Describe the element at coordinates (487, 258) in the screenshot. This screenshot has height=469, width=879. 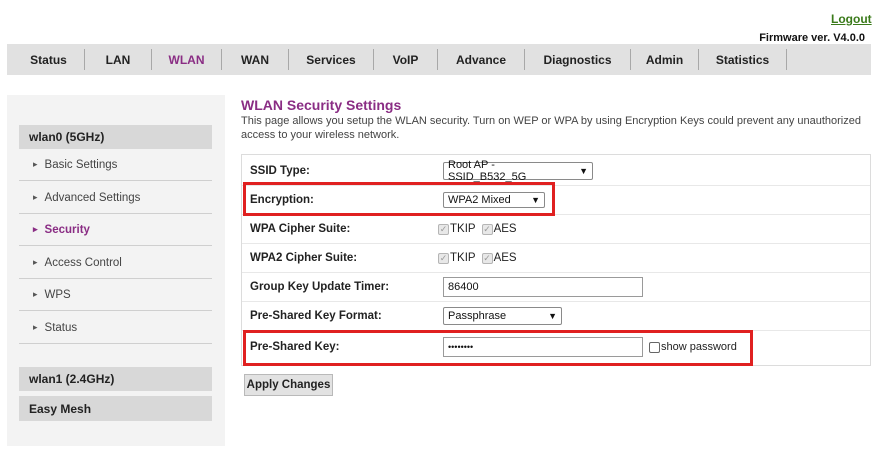
I see `wpa2-aes-checkbox: ✓` at that location.